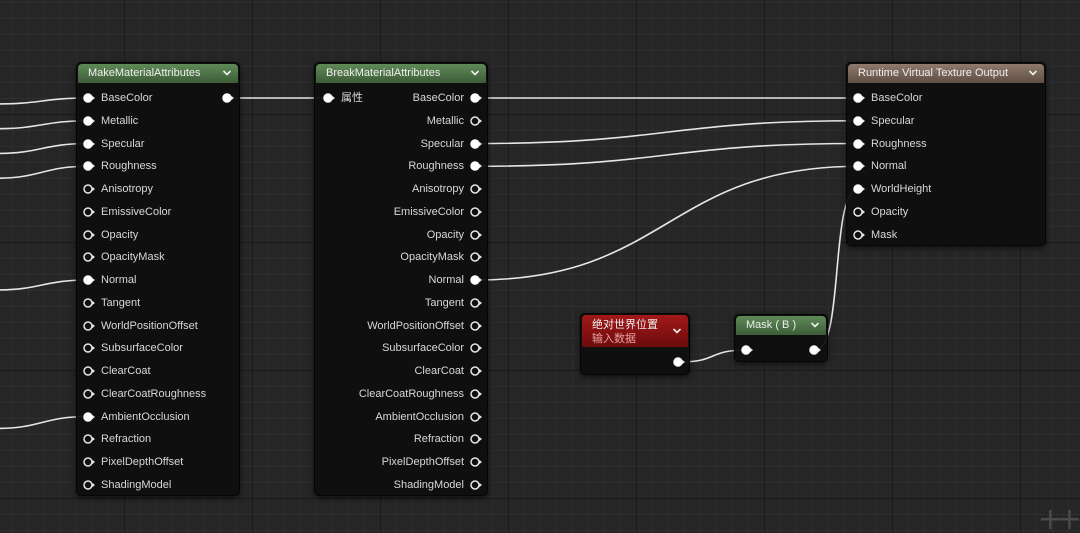  Describe the element at coordinates (144, 394) in the screenshot. I see `input-pin-row-clearcoatroughness: ClearCoatRoughness` at that location.